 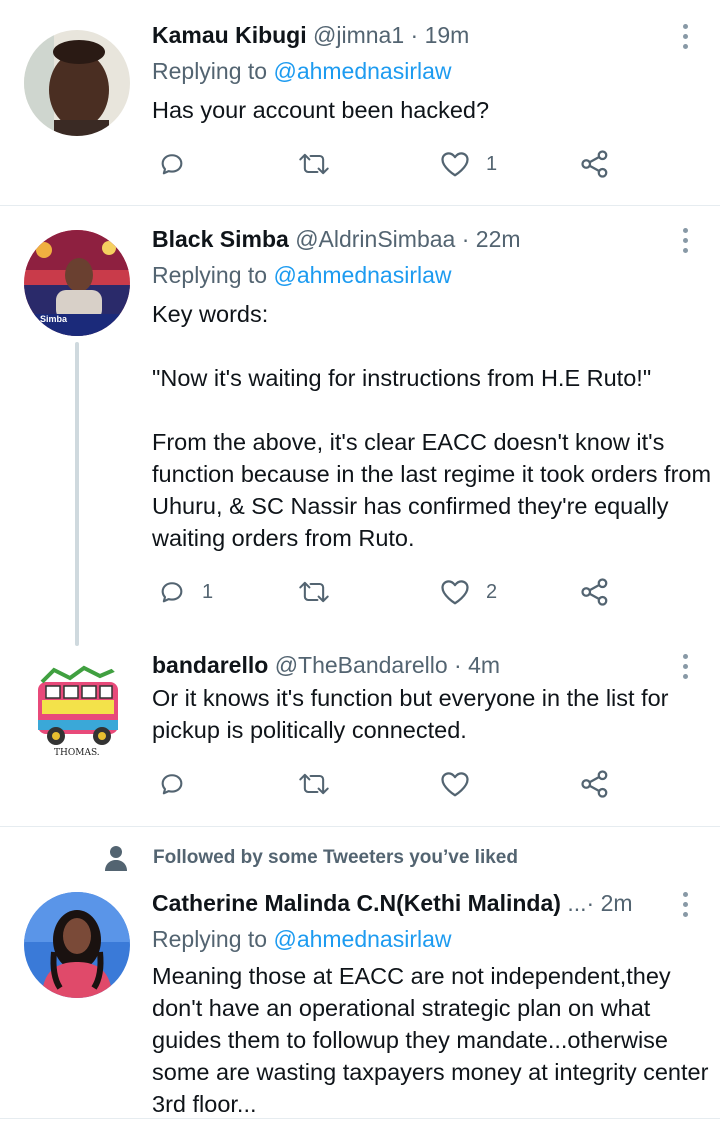 What do you see at coordinates (208, 591) in the screenshot?
I see `reply-count: 1` at bounding box center [208, 591].